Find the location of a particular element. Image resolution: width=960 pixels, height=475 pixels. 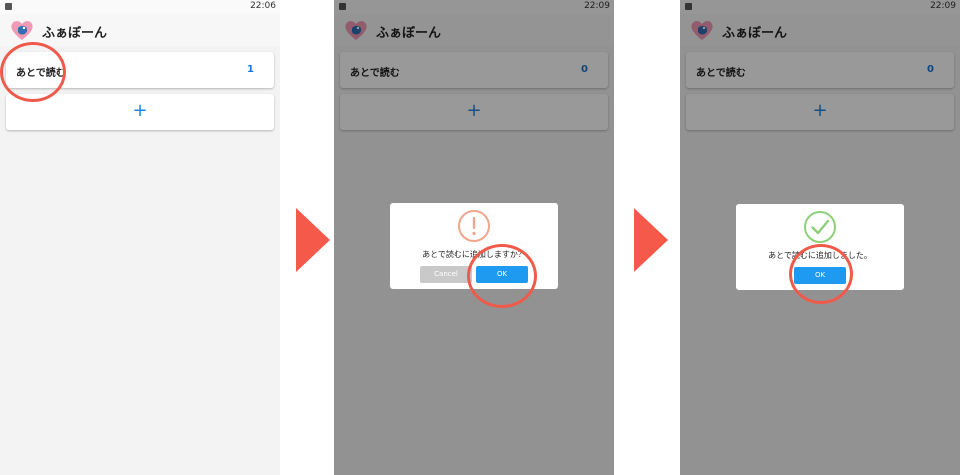

plus-icon: + is located at coordinates (140, 110).